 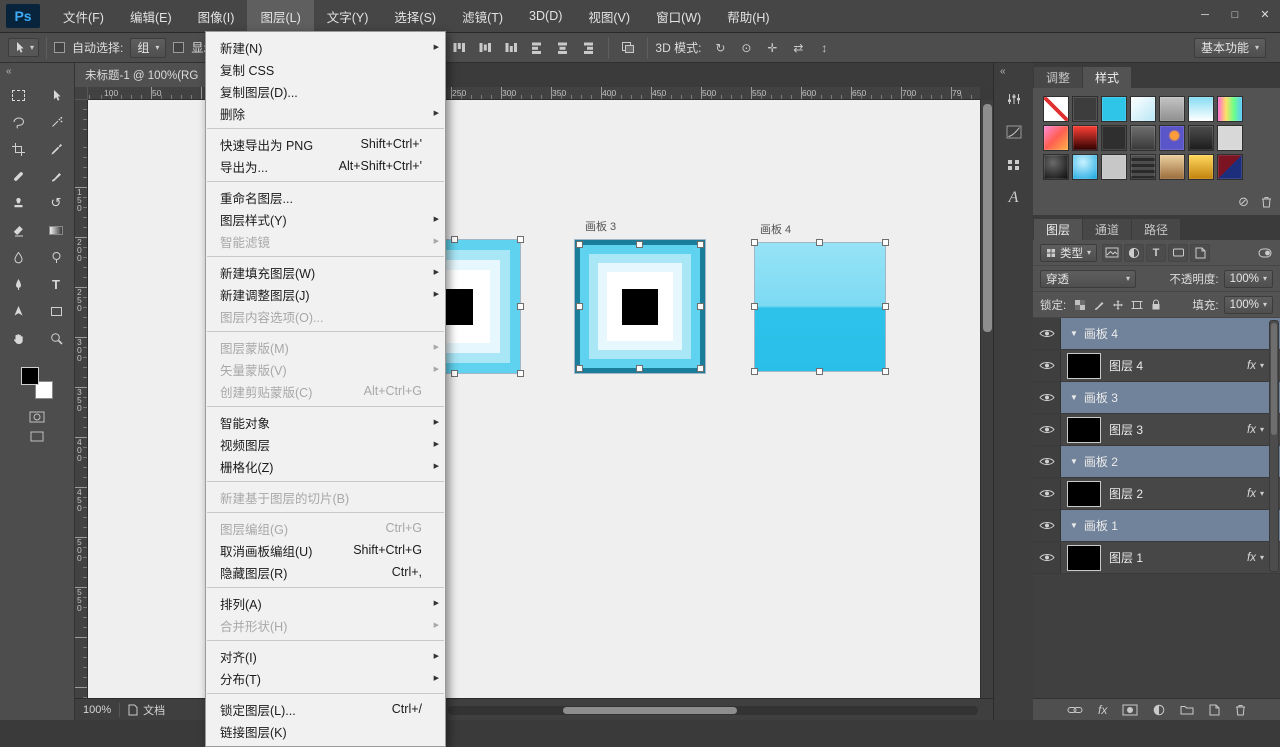 What do you see at coordinates (600, 226) in the screenshot?
I see `artboard-label: 画板 3` at bounding box center [600, 226].